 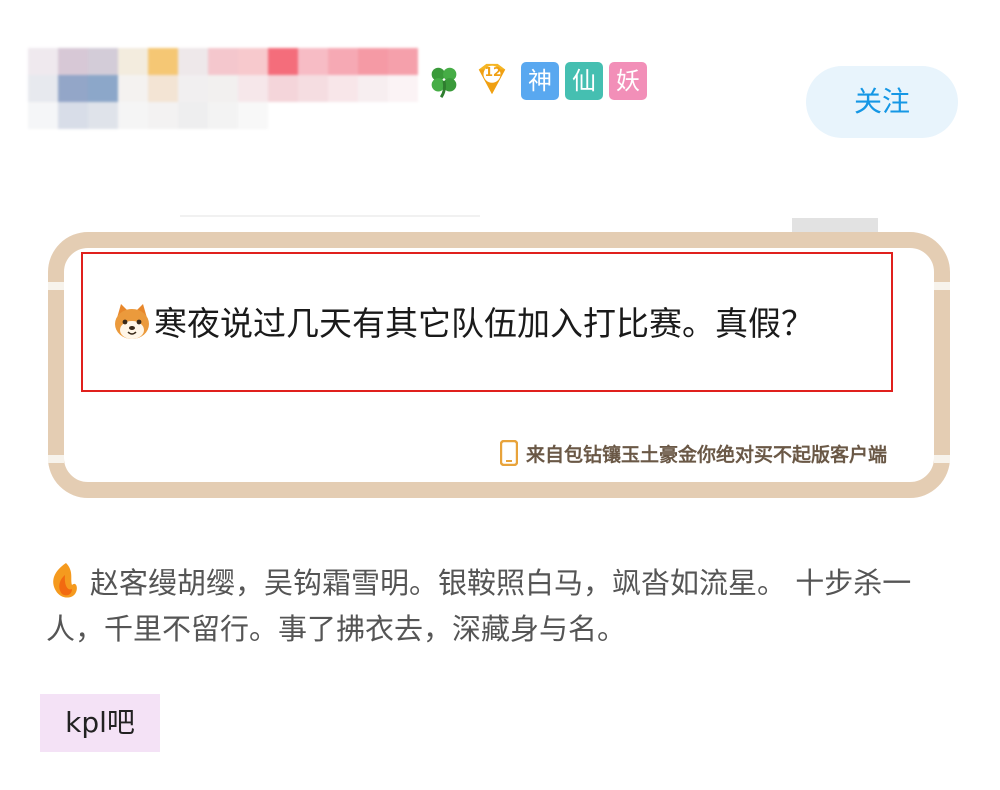 What do you see at coordinates (628, 81) in the screenshot?
I see `title-badge-yao: 妖` at bounding box center [628, 81].